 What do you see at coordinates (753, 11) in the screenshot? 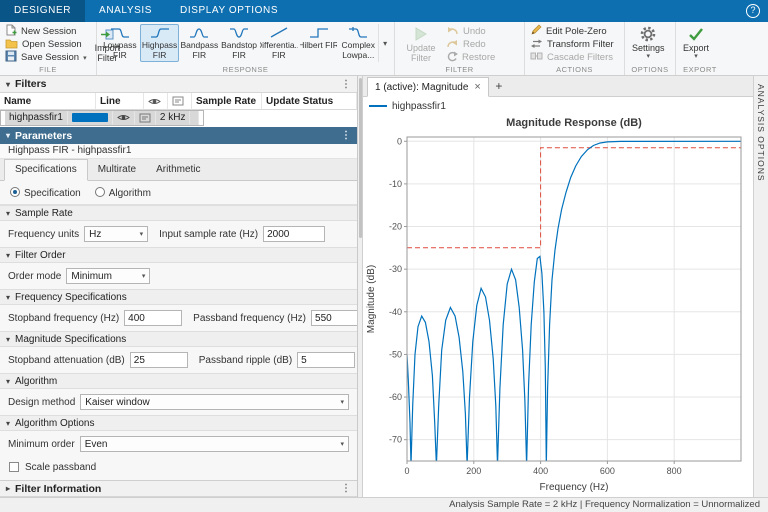
I see `help-icon: ?` at bounding box center [753, 11].